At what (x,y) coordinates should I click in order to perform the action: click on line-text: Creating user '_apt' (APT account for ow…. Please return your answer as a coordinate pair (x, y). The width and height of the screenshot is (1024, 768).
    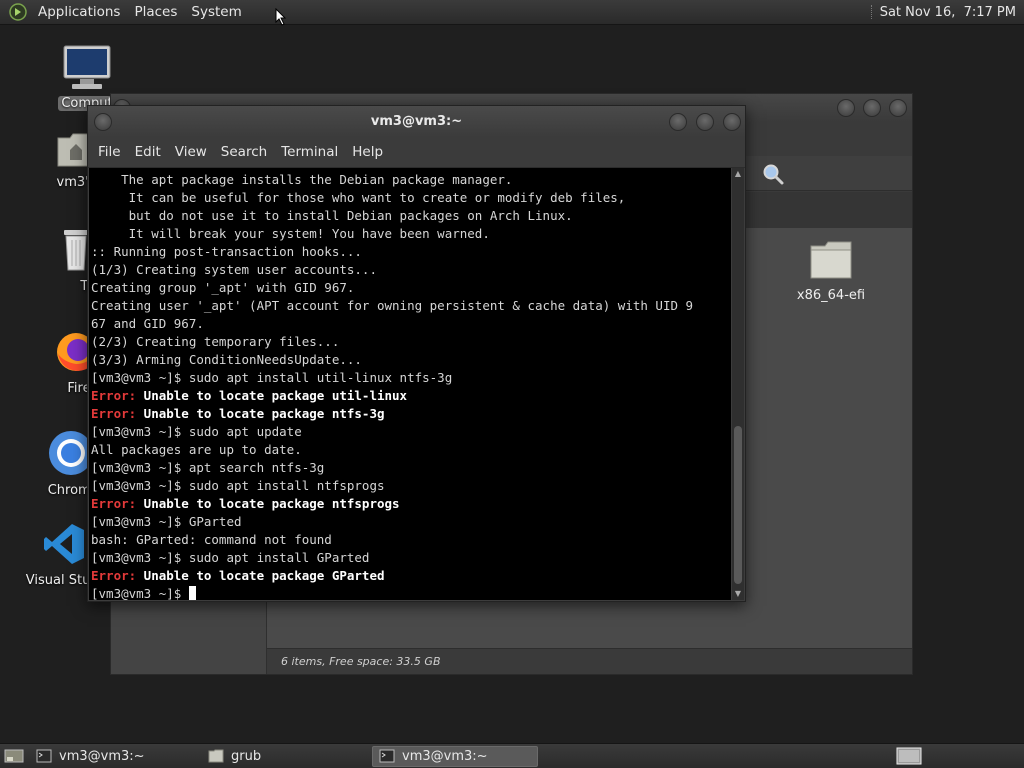
    Looking at the image, I should click on (392, 305).